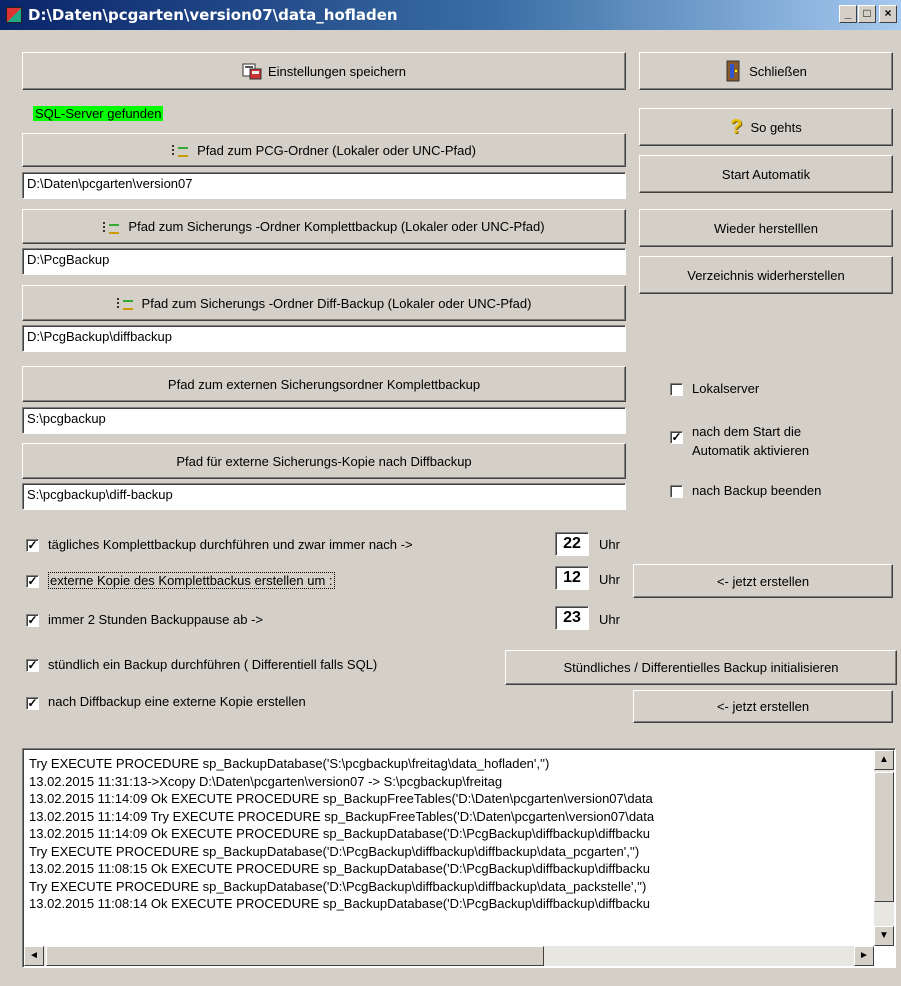 This screenshot has width=901, height=986. What do you see at coordinates (676, 491) in the screenshot?
I see `quit-after-backup-checkbox` at bounding box center [676, 491].